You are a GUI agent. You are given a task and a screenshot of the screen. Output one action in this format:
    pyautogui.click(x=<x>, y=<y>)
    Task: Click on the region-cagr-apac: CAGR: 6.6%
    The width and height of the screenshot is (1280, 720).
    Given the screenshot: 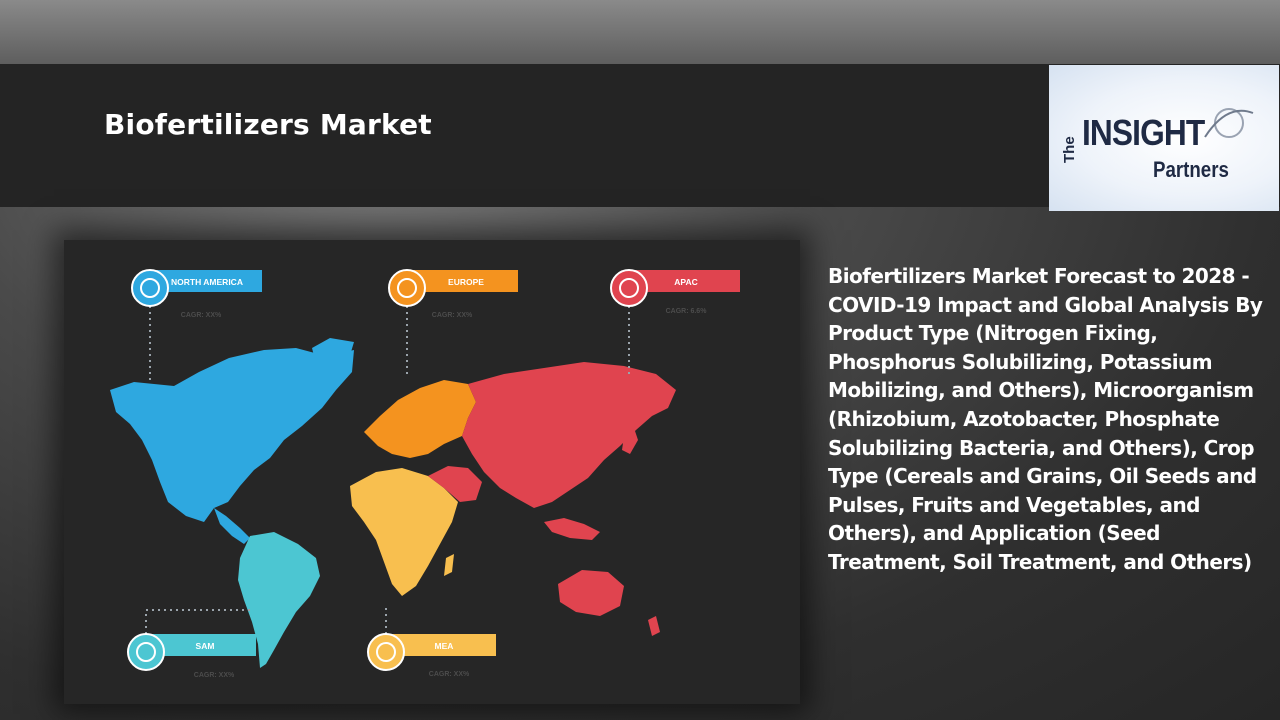 What is the action you would take?
    pyautogui.click(x=687, y=311)
    